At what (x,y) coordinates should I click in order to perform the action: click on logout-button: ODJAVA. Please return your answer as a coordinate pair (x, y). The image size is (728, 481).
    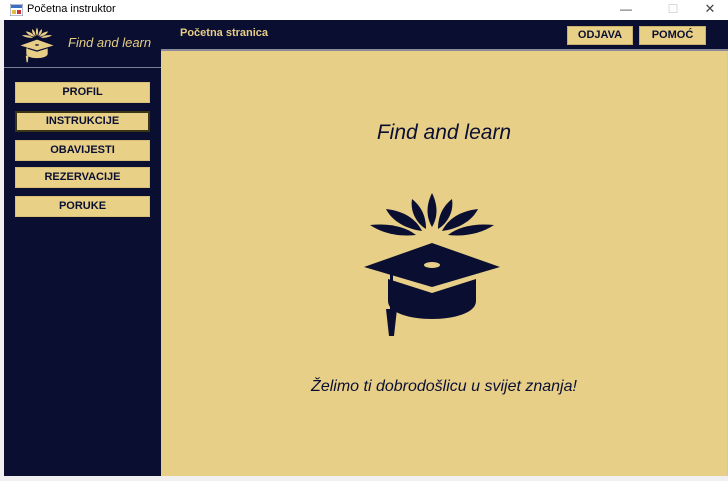
    Looking at the image, I should click on (600, 35).